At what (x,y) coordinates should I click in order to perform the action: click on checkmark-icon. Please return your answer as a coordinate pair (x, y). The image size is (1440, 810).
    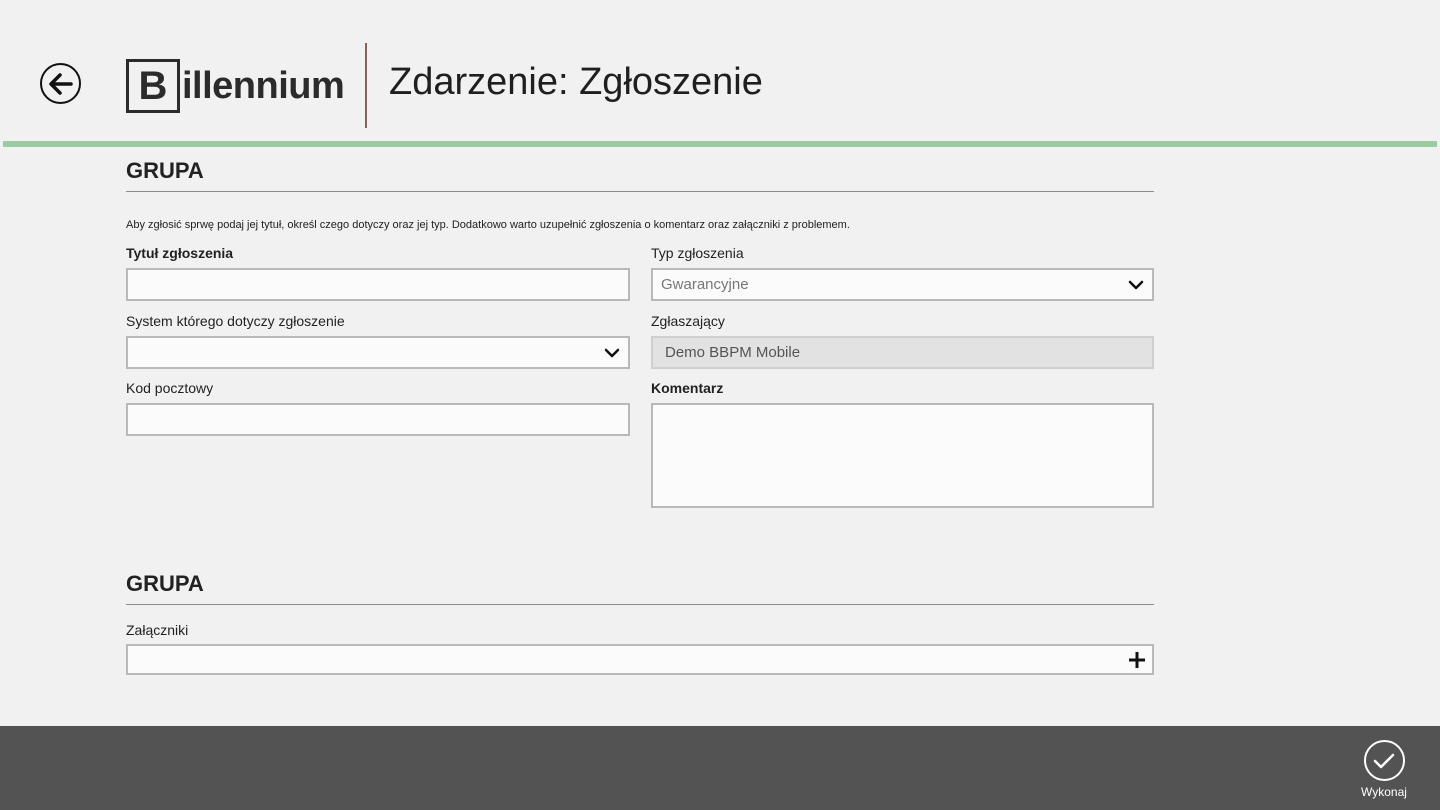
    Looking at the image, I should click on (1384, 760).